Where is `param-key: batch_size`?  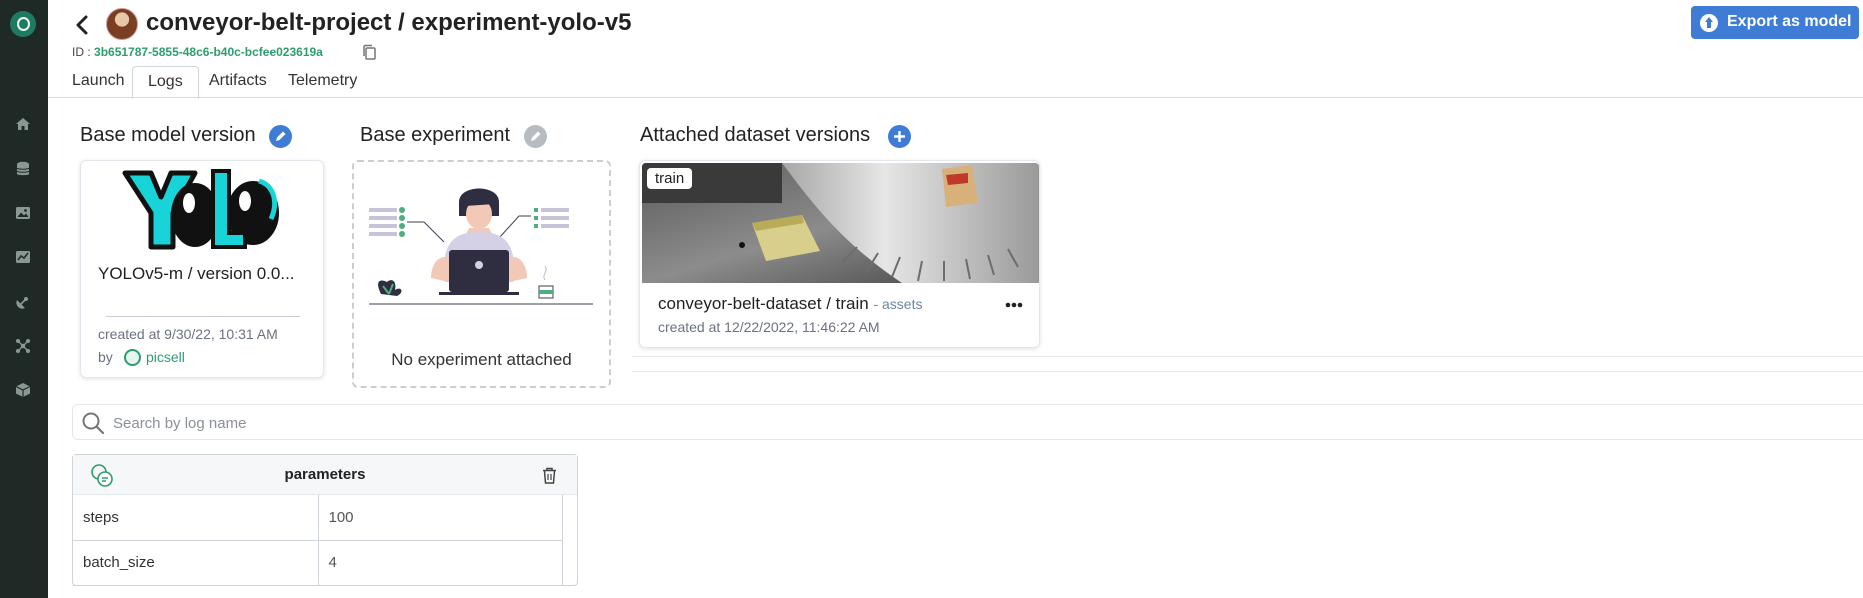 param-key: batch_size is located at coordinates (196, 563).